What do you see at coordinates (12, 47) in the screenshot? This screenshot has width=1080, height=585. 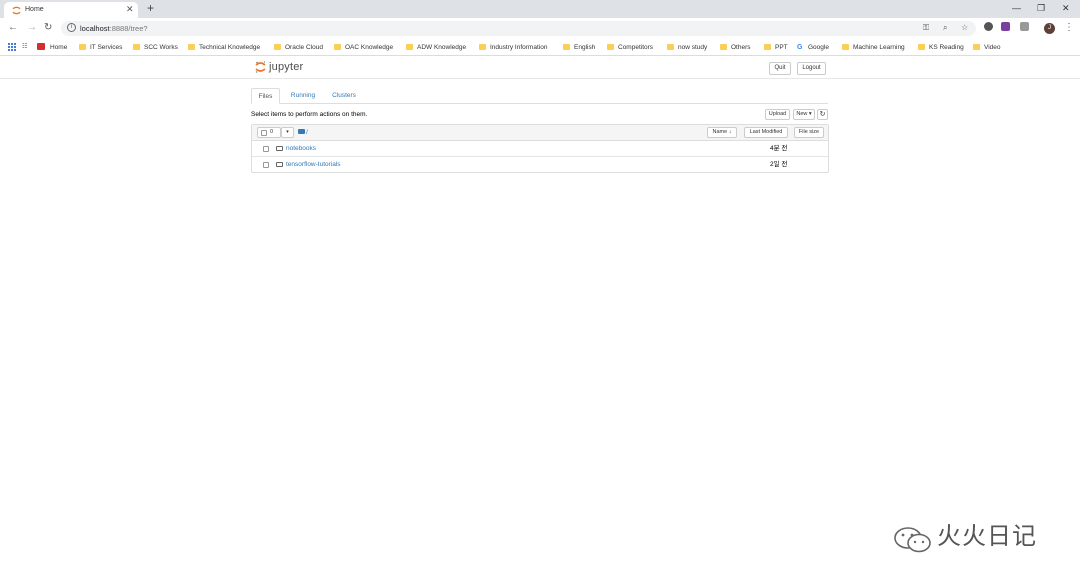 I see `apps-grid-icon` at bounding box center [12, 47].